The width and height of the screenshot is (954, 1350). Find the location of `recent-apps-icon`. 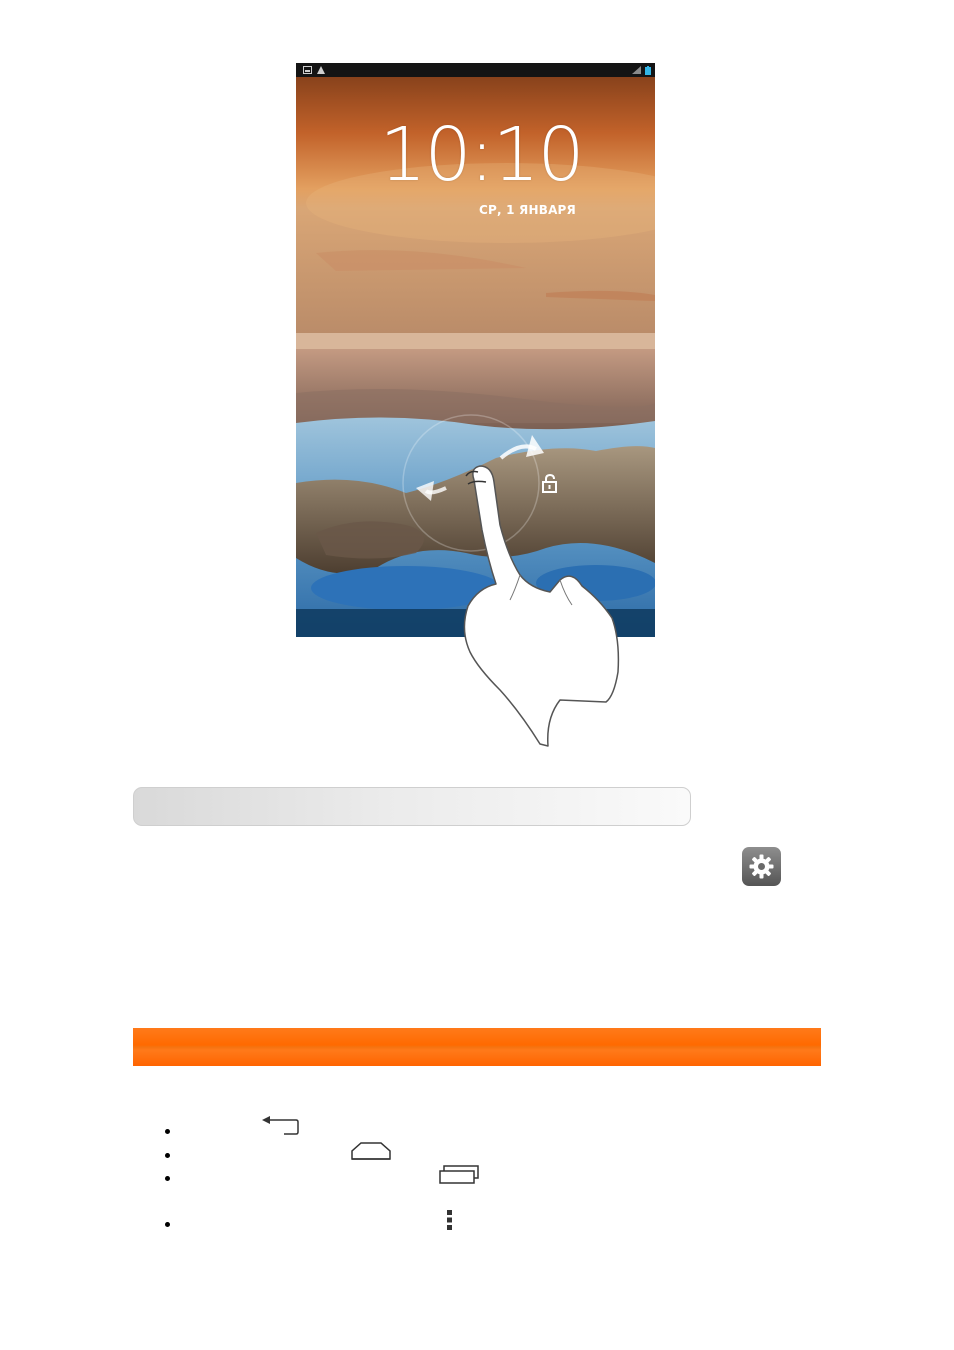

recent-apps-icon is located at coordinates (459, 1174).